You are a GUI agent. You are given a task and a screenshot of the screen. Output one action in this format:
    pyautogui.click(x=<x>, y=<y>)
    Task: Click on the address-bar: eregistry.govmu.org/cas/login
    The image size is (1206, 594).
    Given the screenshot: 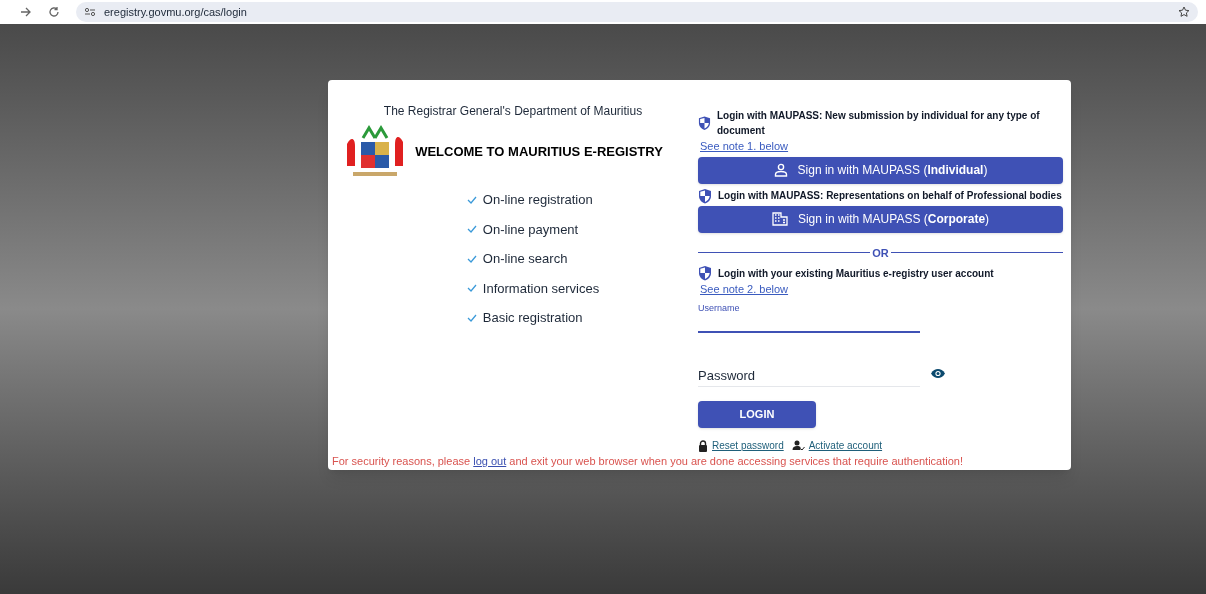 What is the action you would take?
    pyautogui.click(x=637, y=12)
    